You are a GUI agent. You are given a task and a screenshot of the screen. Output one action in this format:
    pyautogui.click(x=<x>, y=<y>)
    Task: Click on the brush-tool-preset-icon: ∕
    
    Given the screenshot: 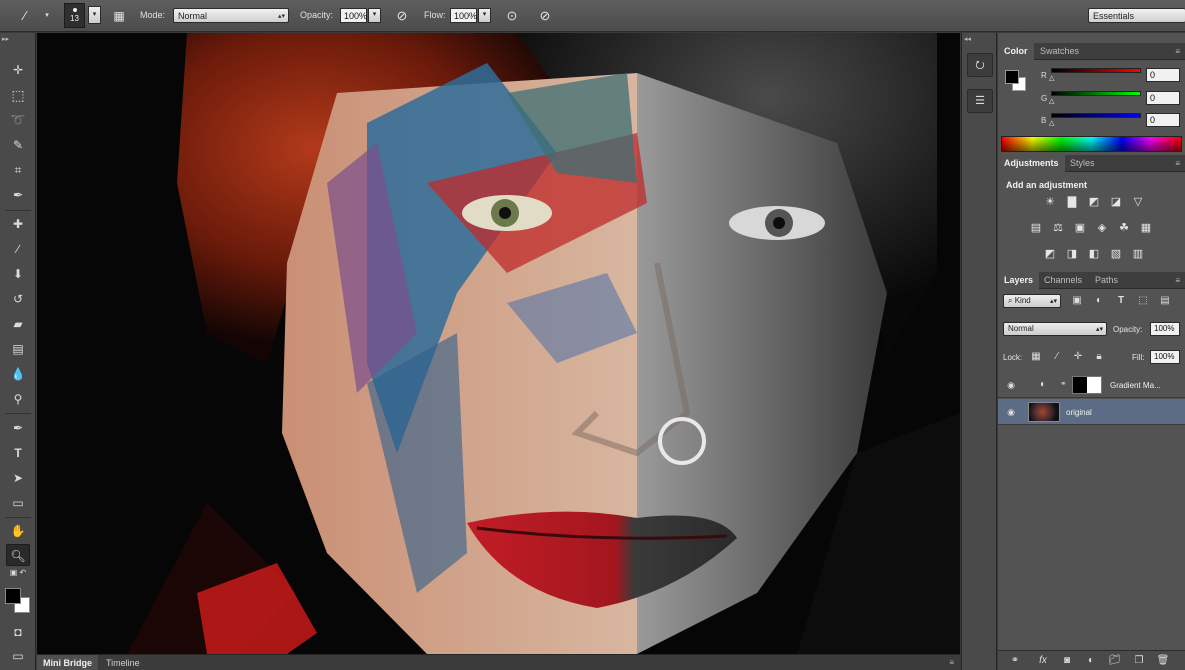 What is the action you would take?
    pyautogui.click(x=25, y=16)
    